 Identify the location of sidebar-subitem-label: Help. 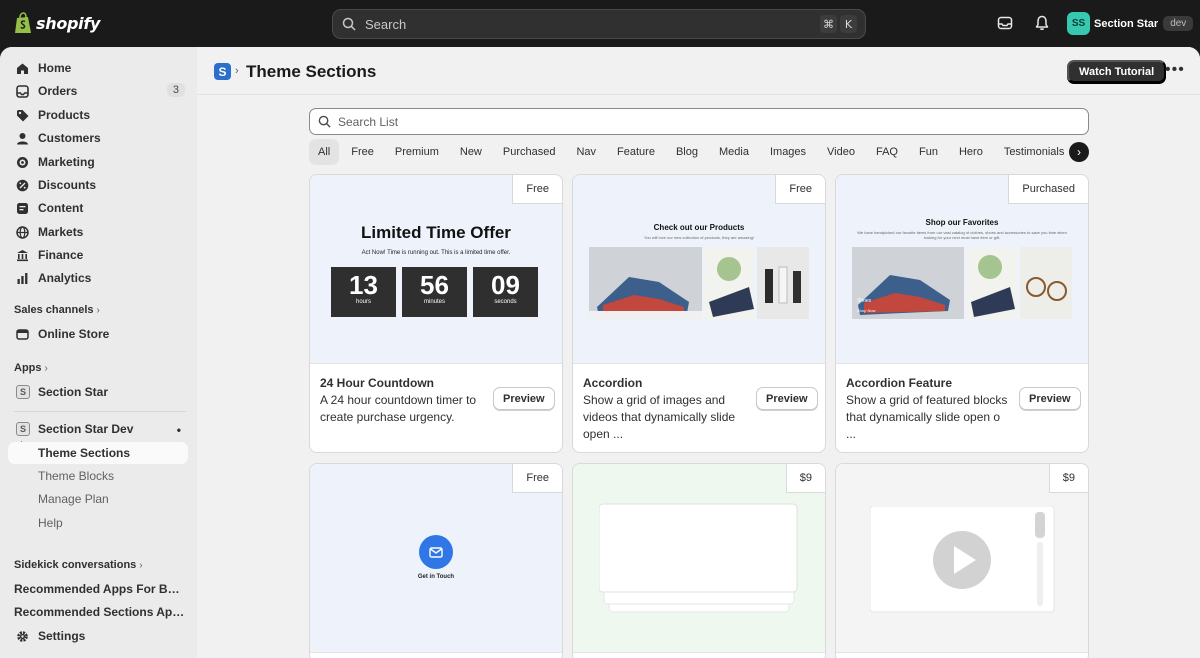
(50, 523).